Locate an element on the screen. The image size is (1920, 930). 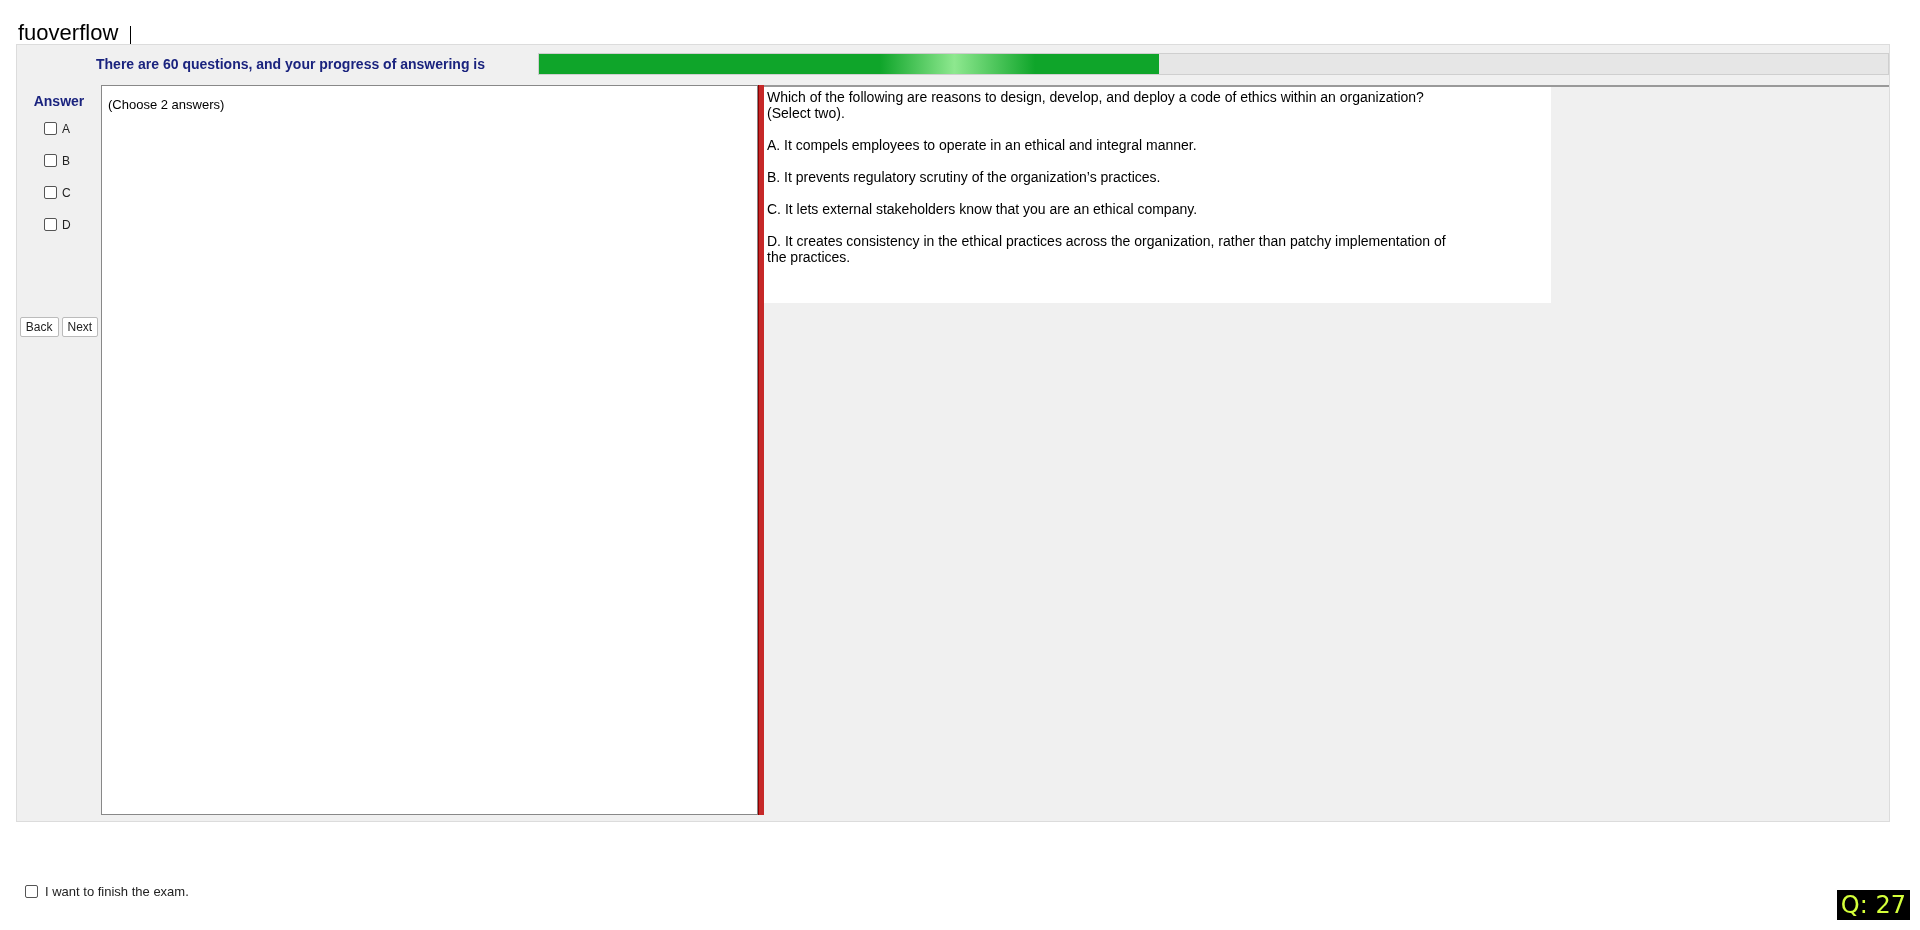
progress-label: There are 60 questions, and your progress of answering is is located at coordinates (291, 64).